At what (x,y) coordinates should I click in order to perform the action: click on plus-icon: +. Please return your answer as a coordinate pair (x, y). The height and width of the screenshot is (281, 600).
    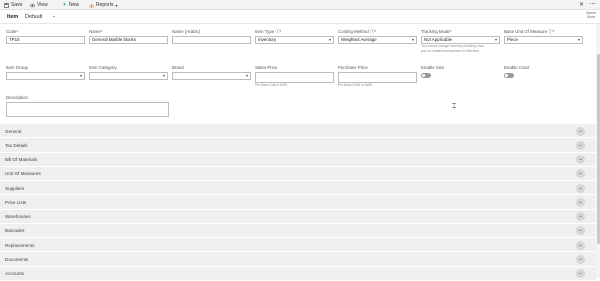
    Looking at the image, I should click on (64, 4).